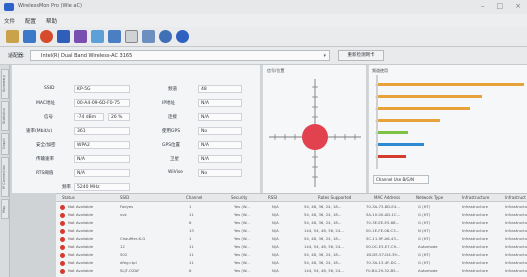 The height and width of the screenshot is (277, 527). What do you see at coordinates (5, 209) in the screenshot?
I see `tab-map: Map` at bounding box center [5, 209].